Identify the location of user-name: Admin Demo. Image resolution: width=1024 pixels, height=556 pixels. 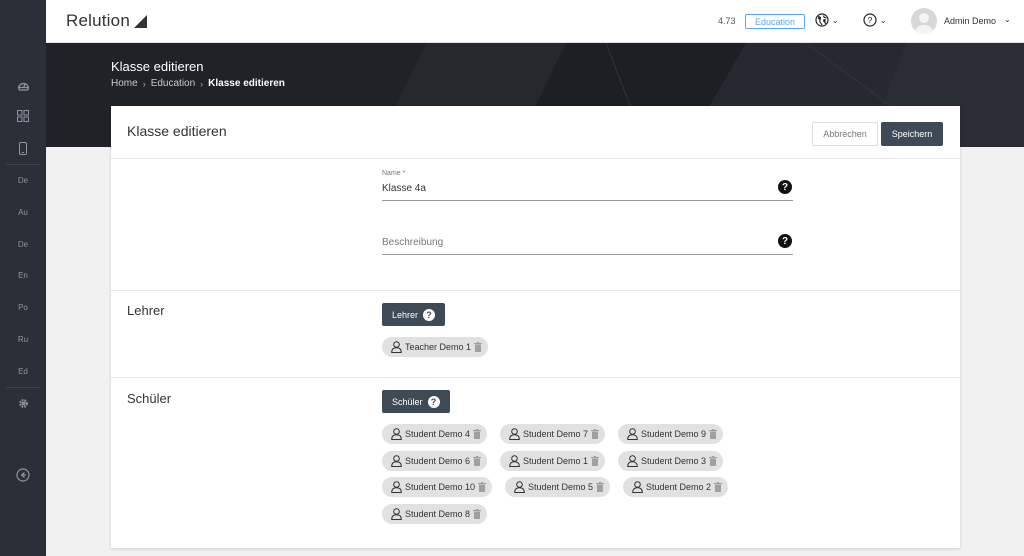
(970, 21).